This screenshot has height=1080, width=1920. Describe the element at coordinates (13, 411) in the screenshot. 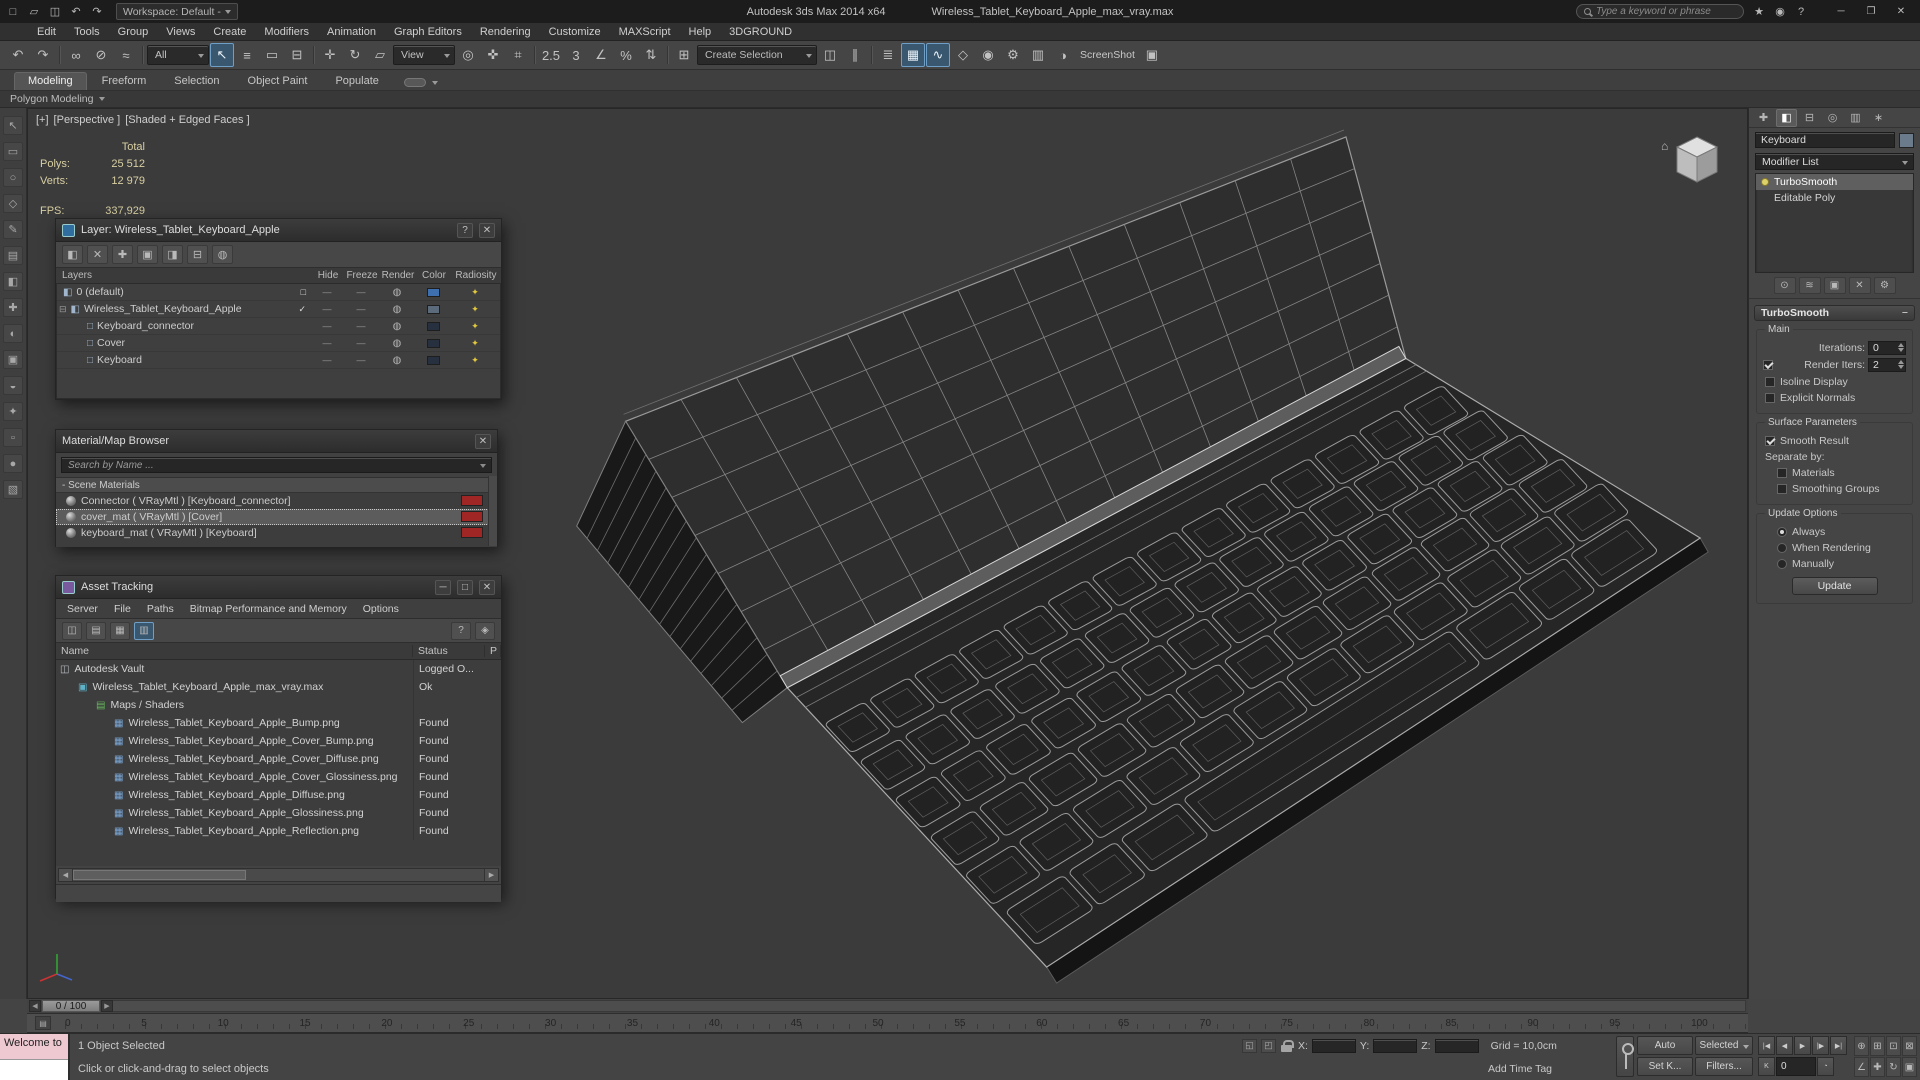

I see `dock-star-icon: ✦` at that location.